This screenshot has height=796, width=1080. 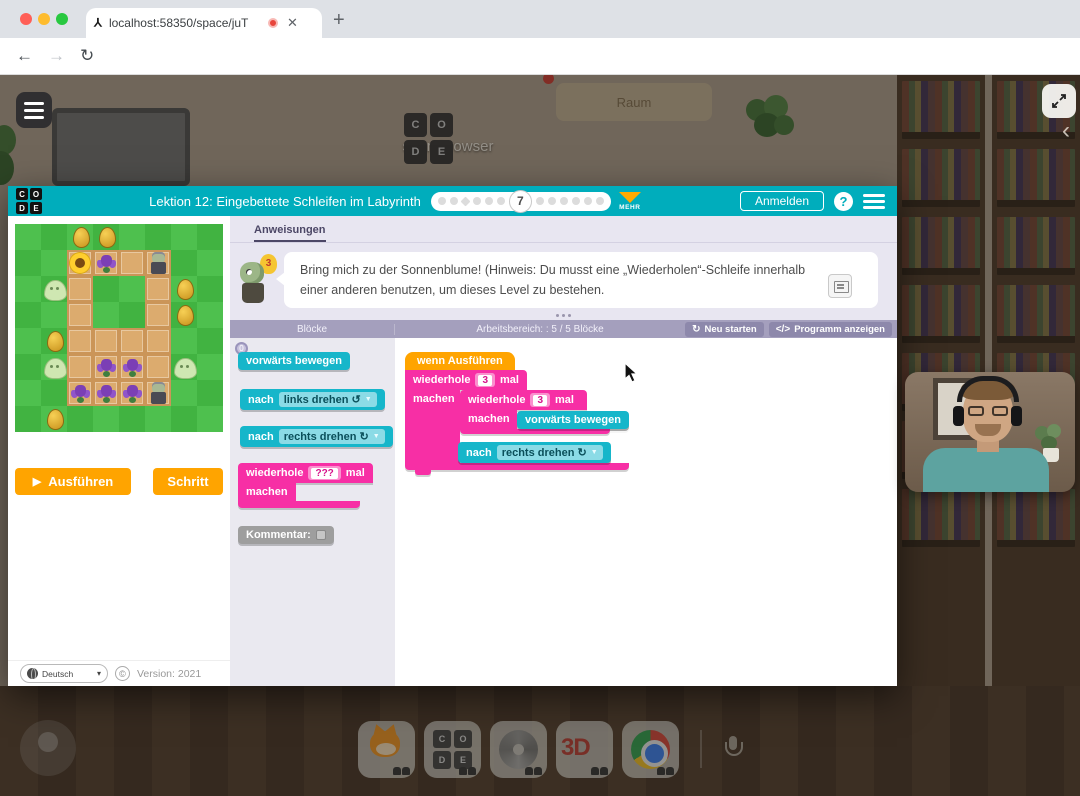 What do you see at coordinates (24, 56) in the screenshot?
I see `back-button: ←` at bounding box center [24, 56].